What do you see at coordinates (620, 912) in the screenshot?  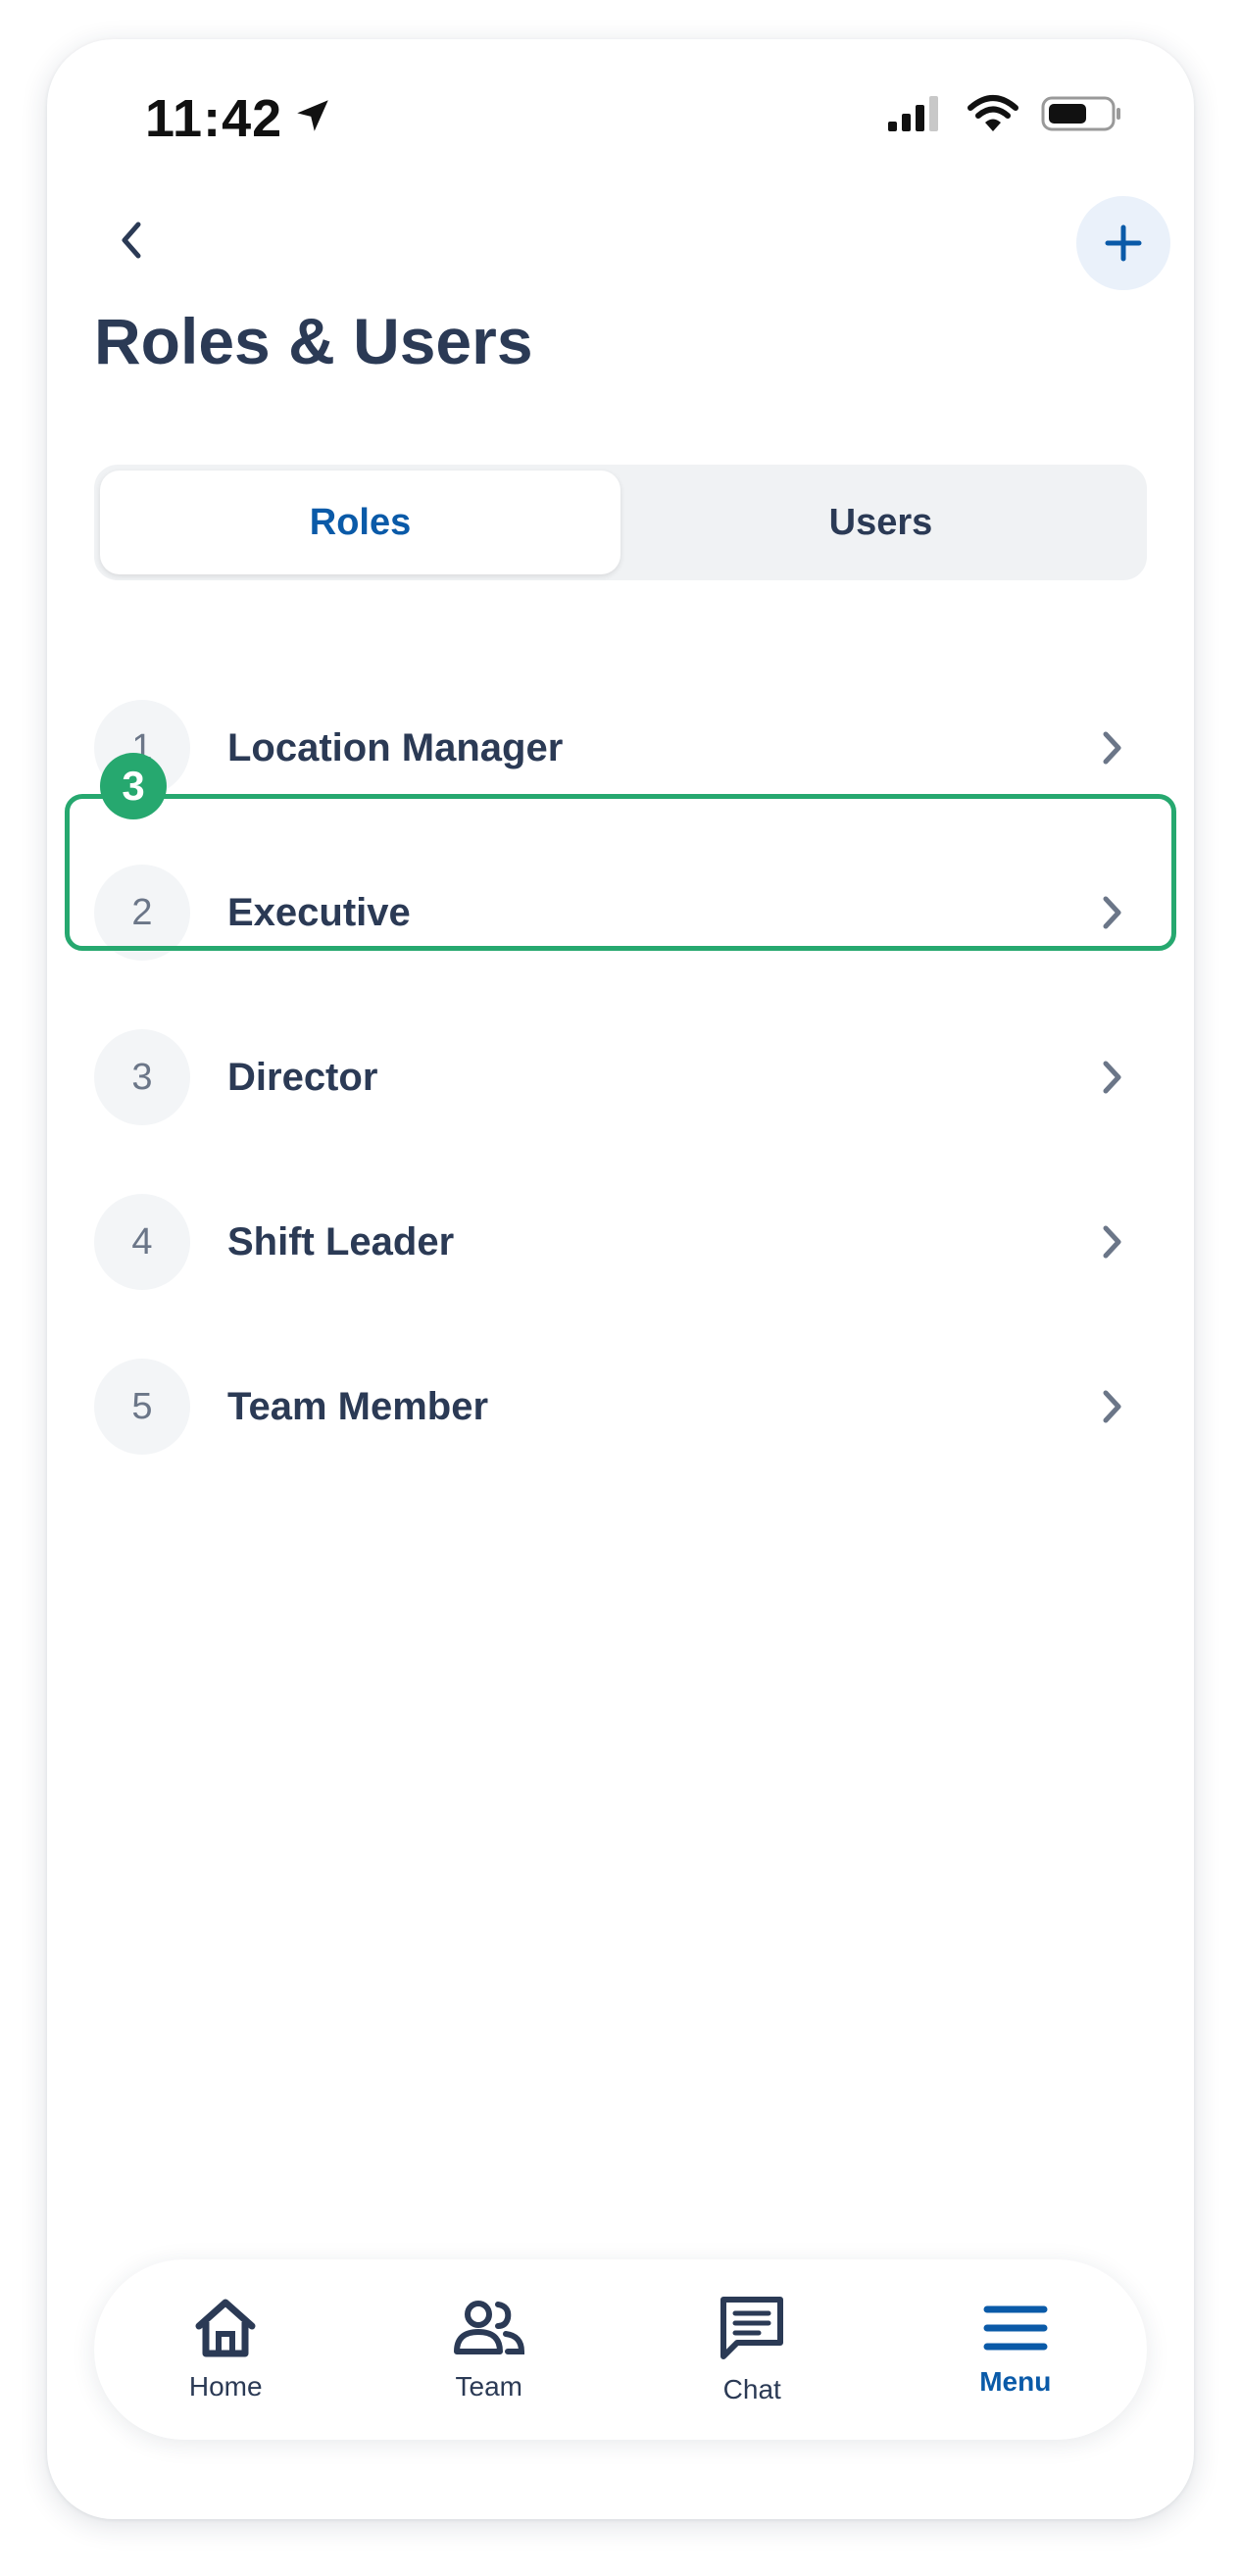 I see `list-item-role: 2 Executive` at bounding box center [620, 912].